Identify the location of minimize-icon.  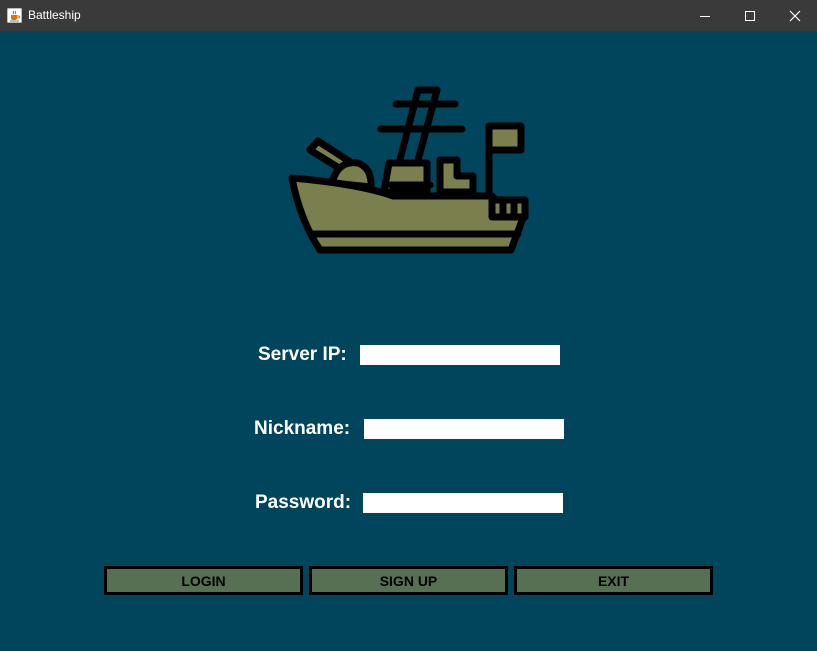
(705, 16).